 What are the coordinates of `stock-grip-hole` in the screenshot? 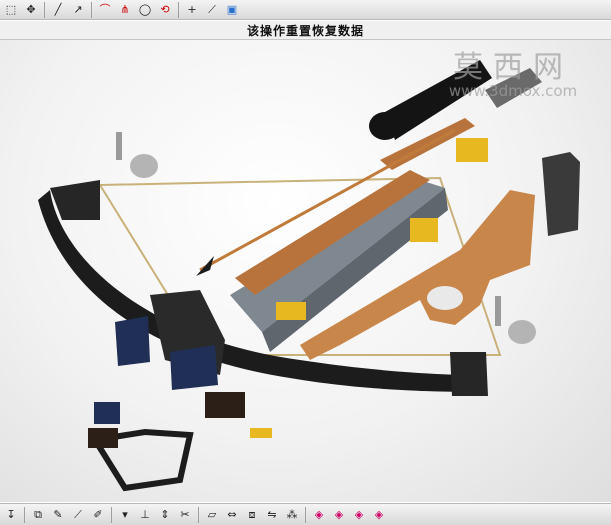 It's located at (445, 298).